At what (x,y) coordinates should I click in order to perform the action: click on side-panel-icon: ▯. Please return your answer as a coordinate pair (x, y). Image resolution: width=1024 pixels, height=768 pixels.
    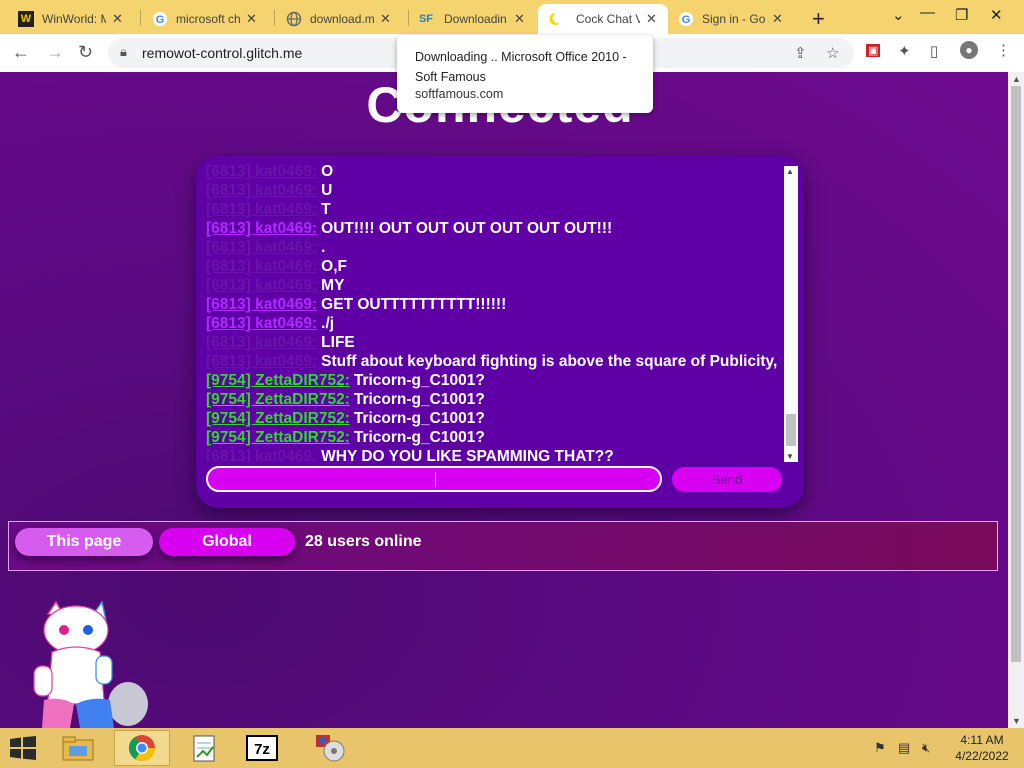
    Looking at the image, I should click on (934, 51).